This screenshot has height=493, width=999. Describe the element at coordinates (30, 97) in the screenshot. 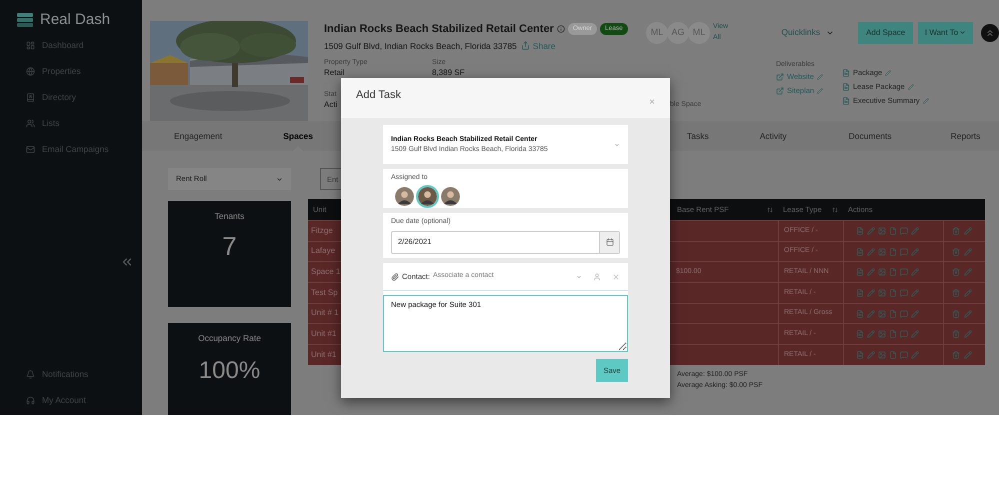

I see `contact-book-icon` at that location.